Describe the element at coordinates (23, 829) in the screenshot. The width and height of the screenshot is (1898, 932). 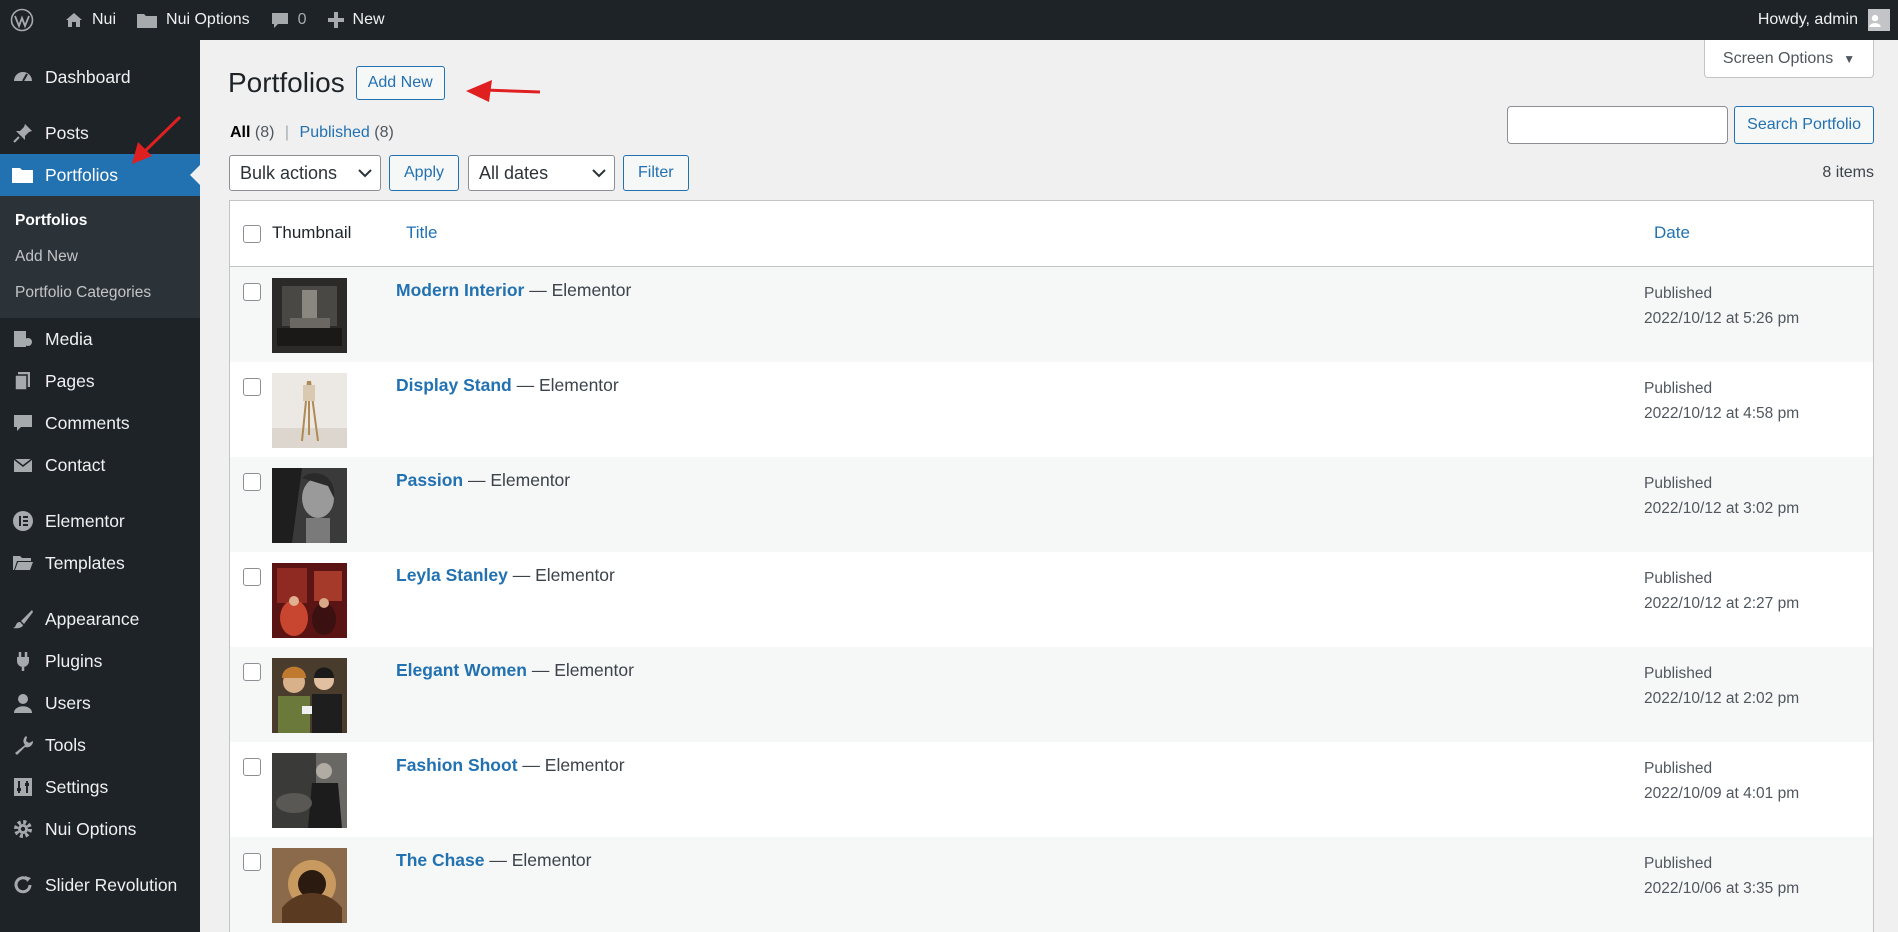
I see `gear-icon` at that location.